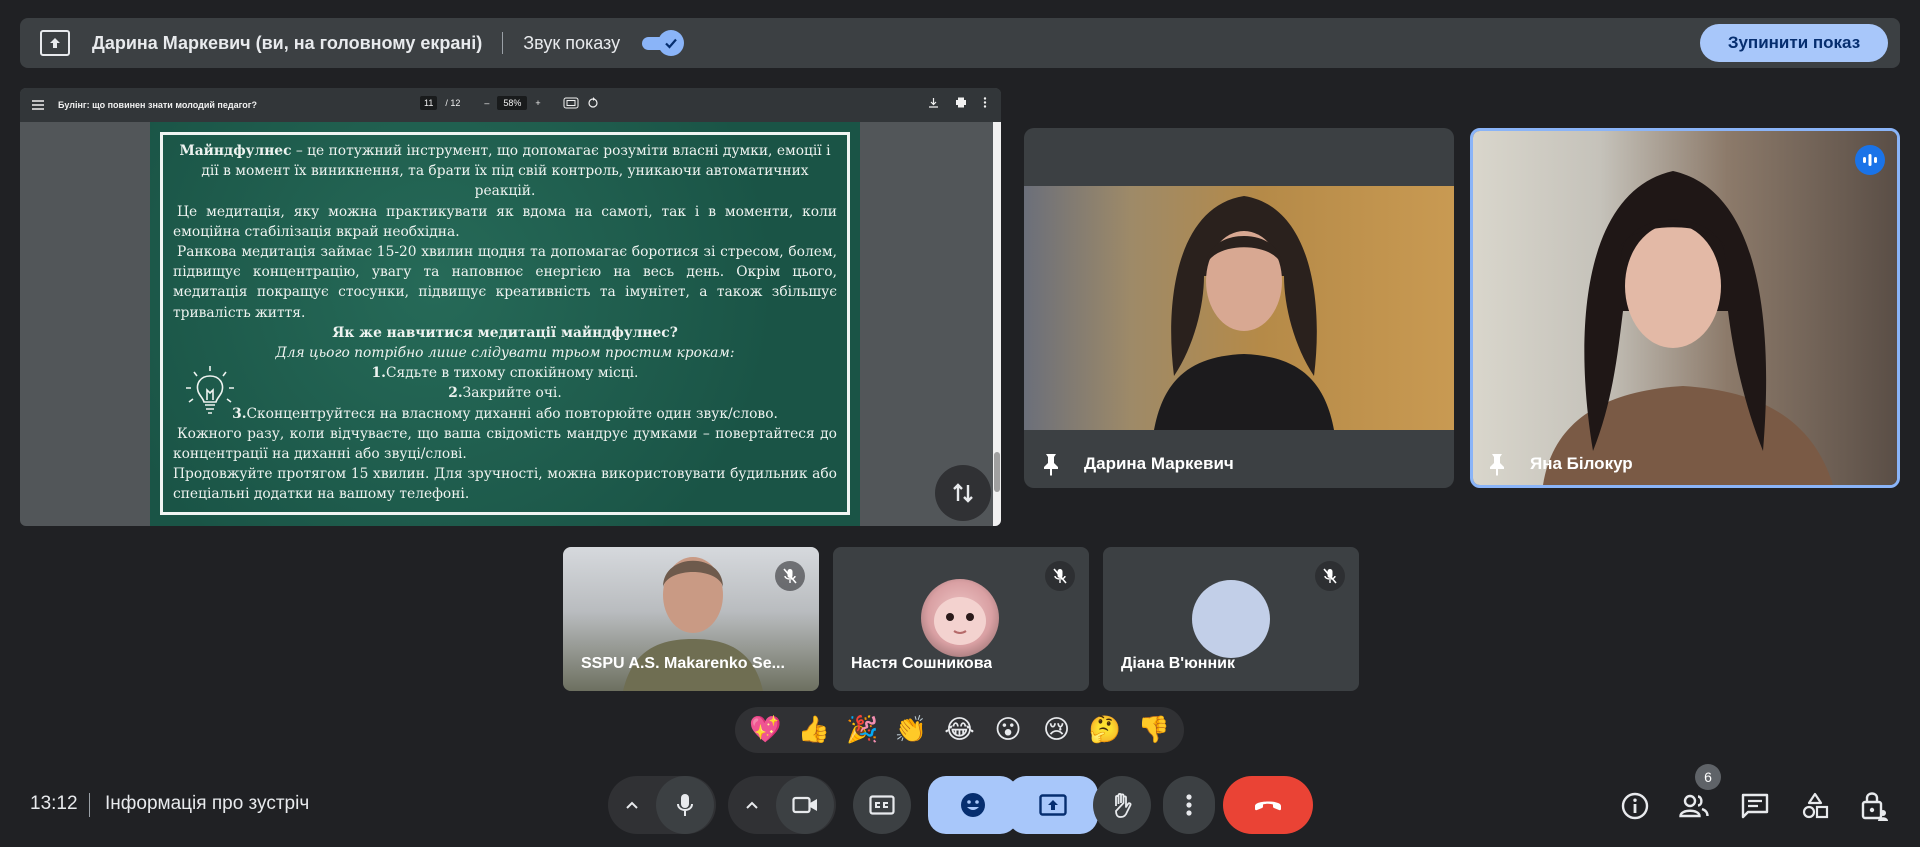 The height and width of the screenshot is (847, 1920). Describe the element at coordinates (922, 663) in the screenshot. I see `participant-name: Настя Сошникова` at that location.